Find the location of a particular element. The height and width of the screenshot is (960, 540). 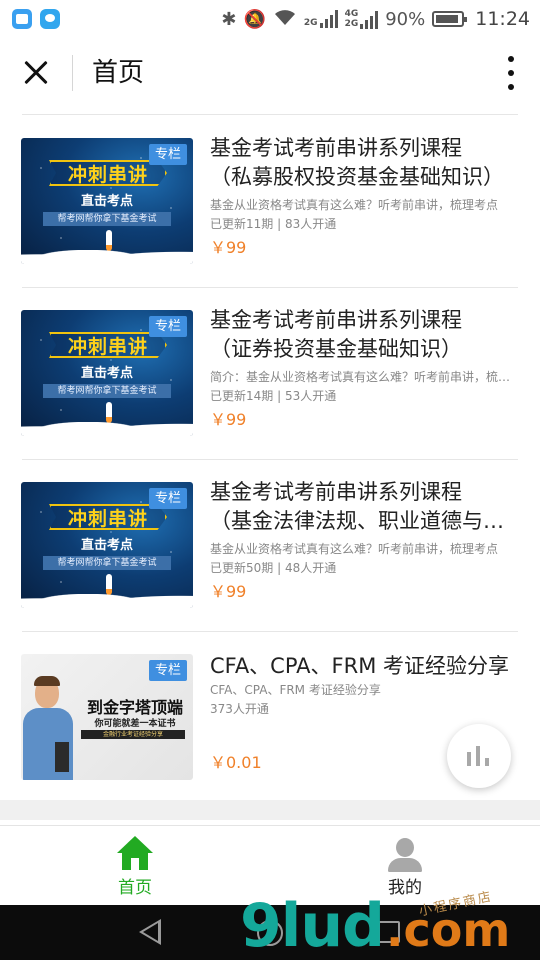

message-notification-icon is located at coordinates (50, 19).